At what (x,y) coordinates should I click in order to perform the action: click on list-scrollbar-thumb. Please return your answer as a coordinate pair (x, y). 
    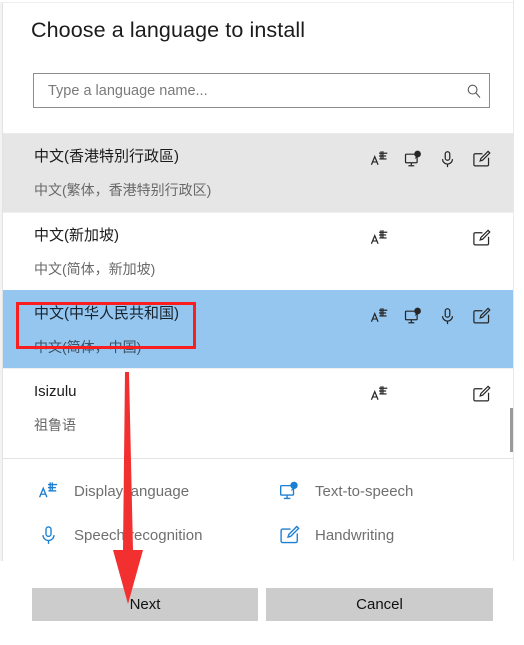
    Looking at the image, I should click on (511, 430).